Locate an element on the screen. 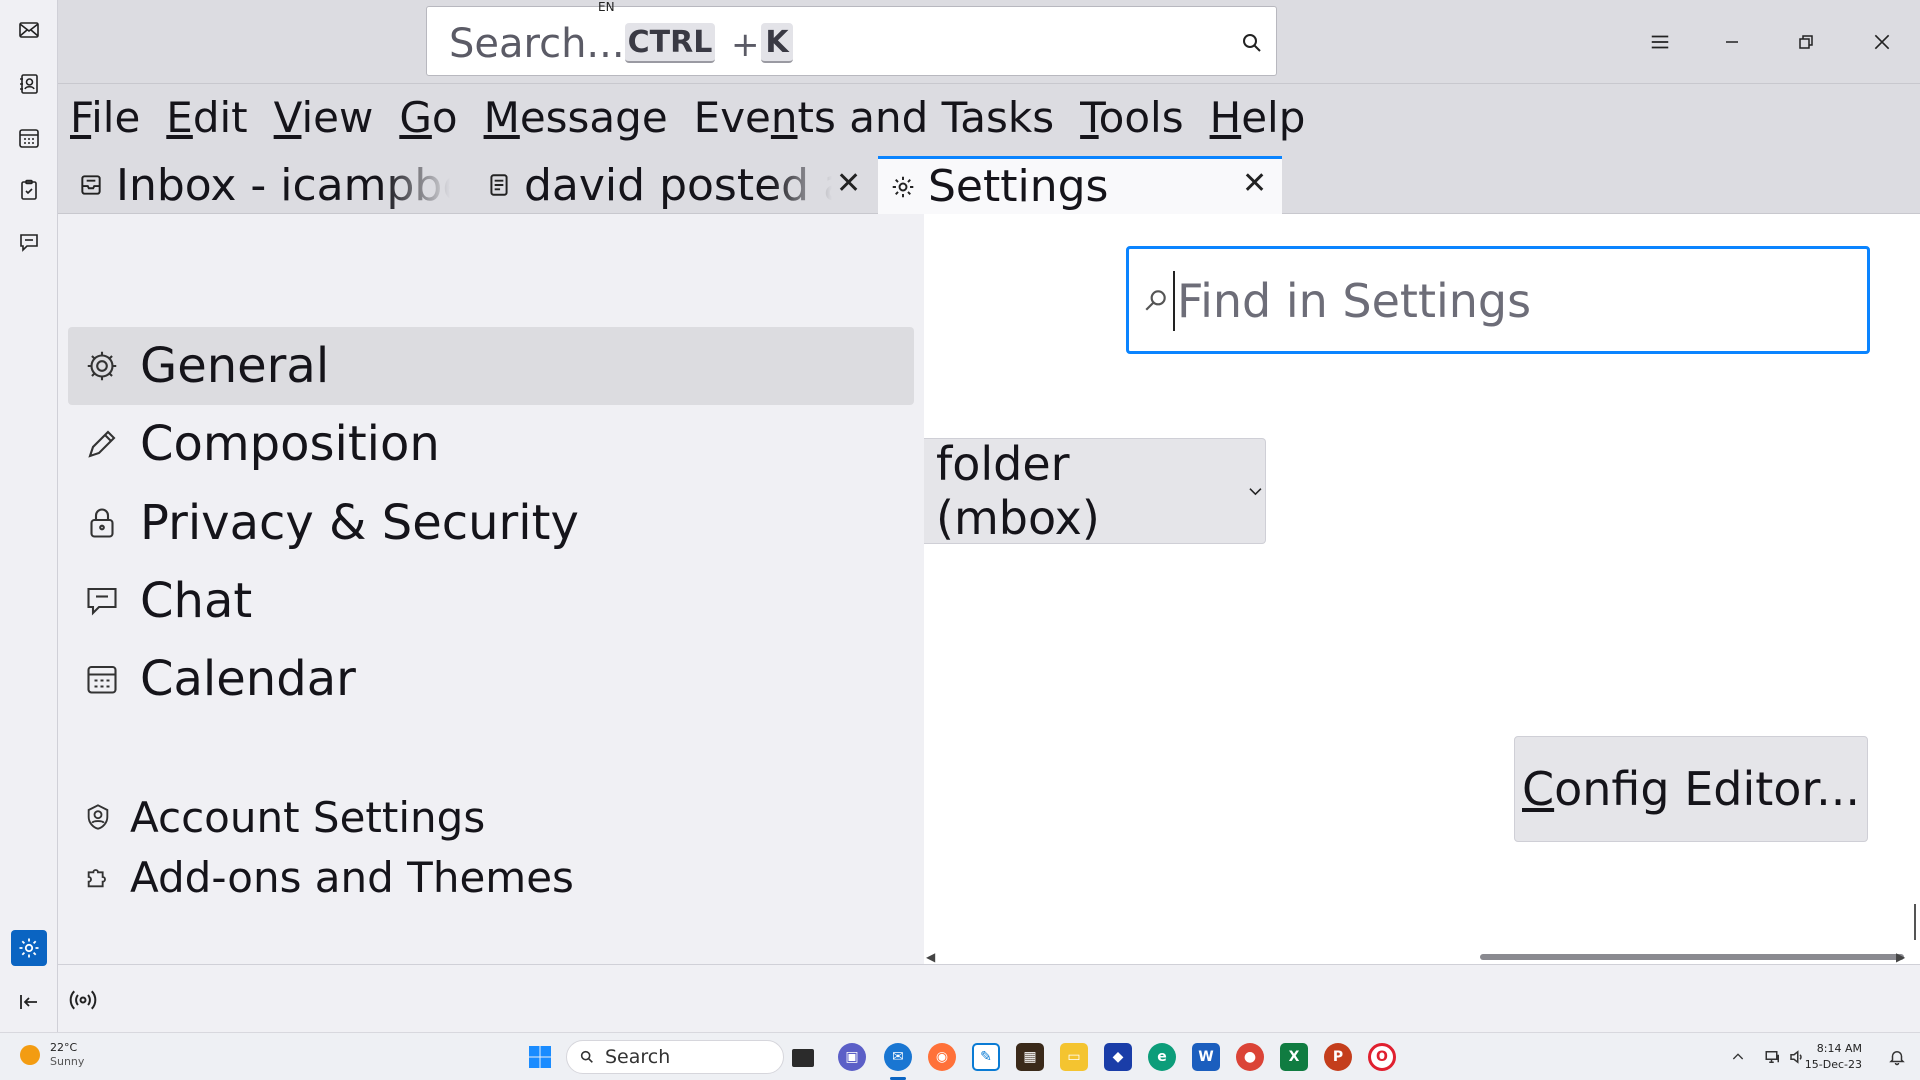 The height and width of the screenshot is (1080, 1920). scroll-right-arrow-icon: ▶ is located at coordinates (1900, 957).